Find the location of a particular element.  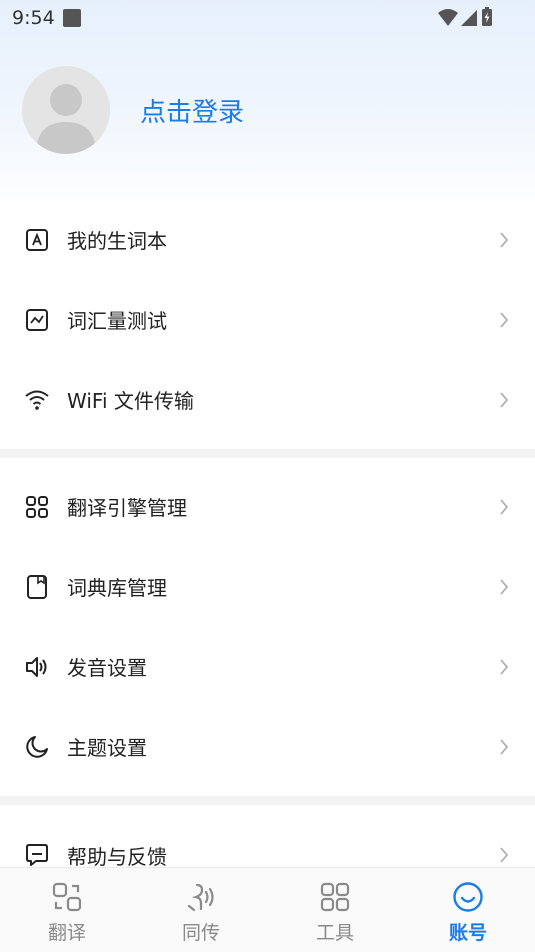

bottom-navigation: 翻译 同传 工具 账号 is located at coordinates (267, 909).